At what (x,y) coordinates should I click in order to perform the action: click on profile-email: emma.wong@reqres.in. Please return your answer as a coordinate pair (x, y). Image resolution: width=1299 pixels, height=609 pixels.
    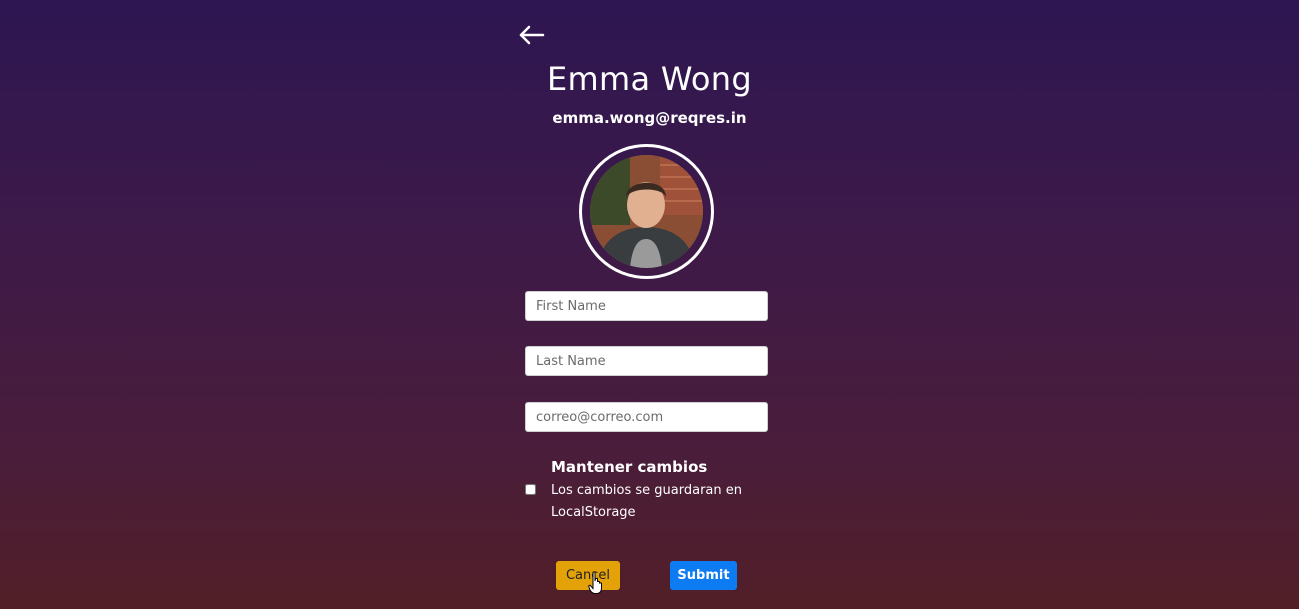
    Looking at the image, I should click on (649, 118).